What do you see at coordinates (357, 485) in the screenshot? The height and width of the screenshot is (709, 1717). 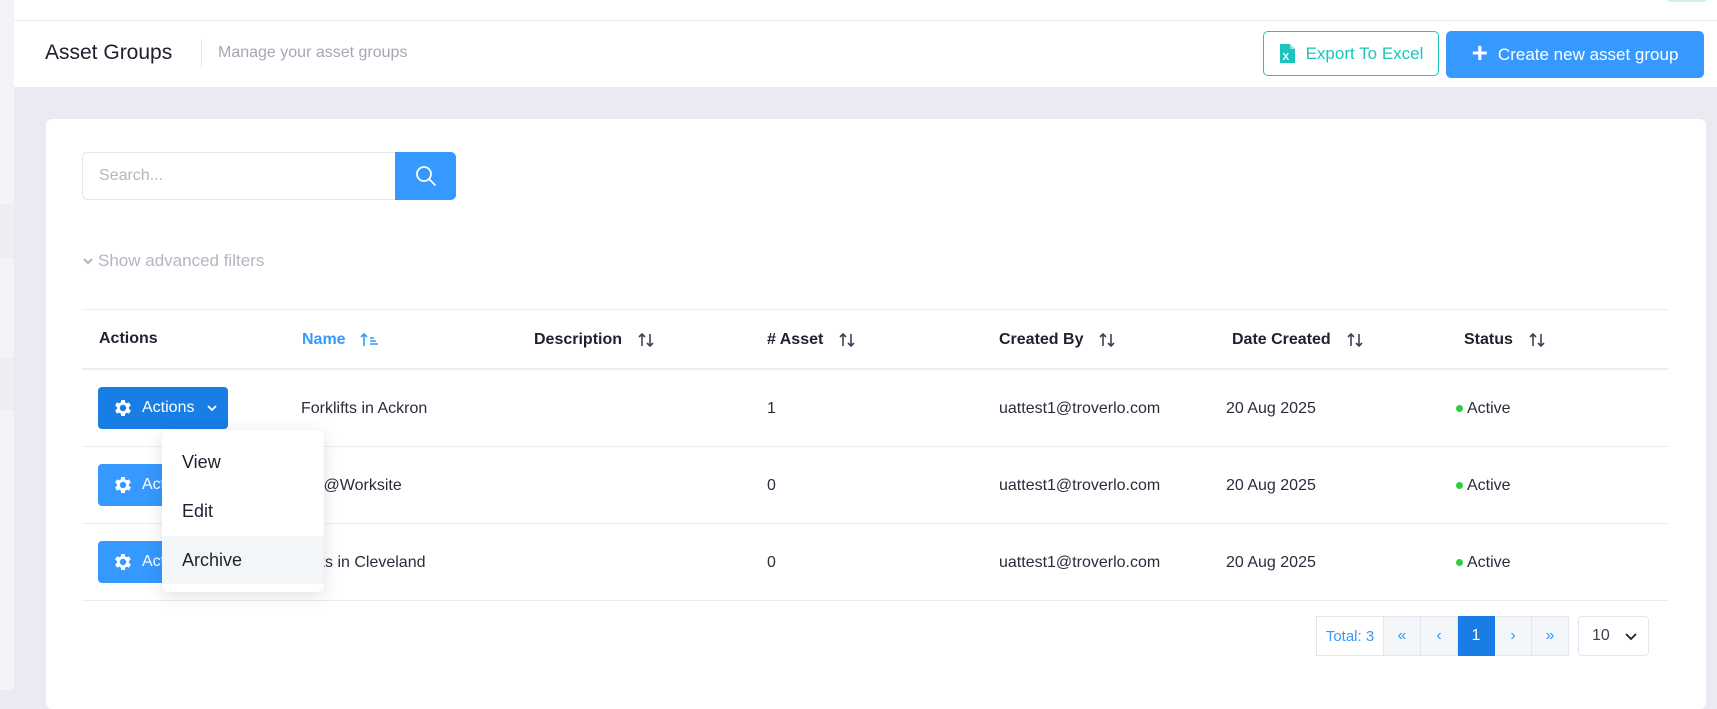 I see `cell-name: ls@Worksite` at bounding box center [357, 485].